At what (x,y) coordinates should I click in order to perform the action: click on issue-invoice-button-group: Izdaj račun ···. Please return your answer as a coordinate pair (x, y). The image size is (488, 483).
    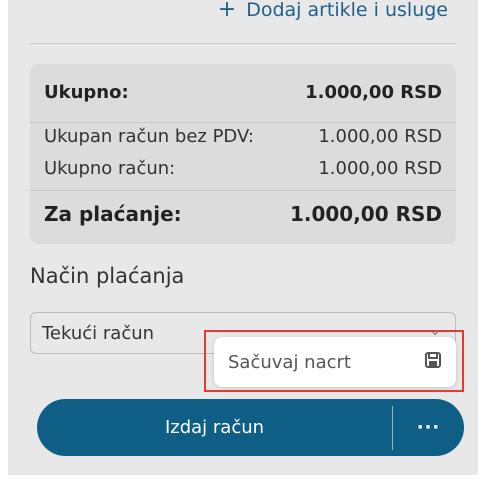
    Looking at the image, I should click on (250, 427).